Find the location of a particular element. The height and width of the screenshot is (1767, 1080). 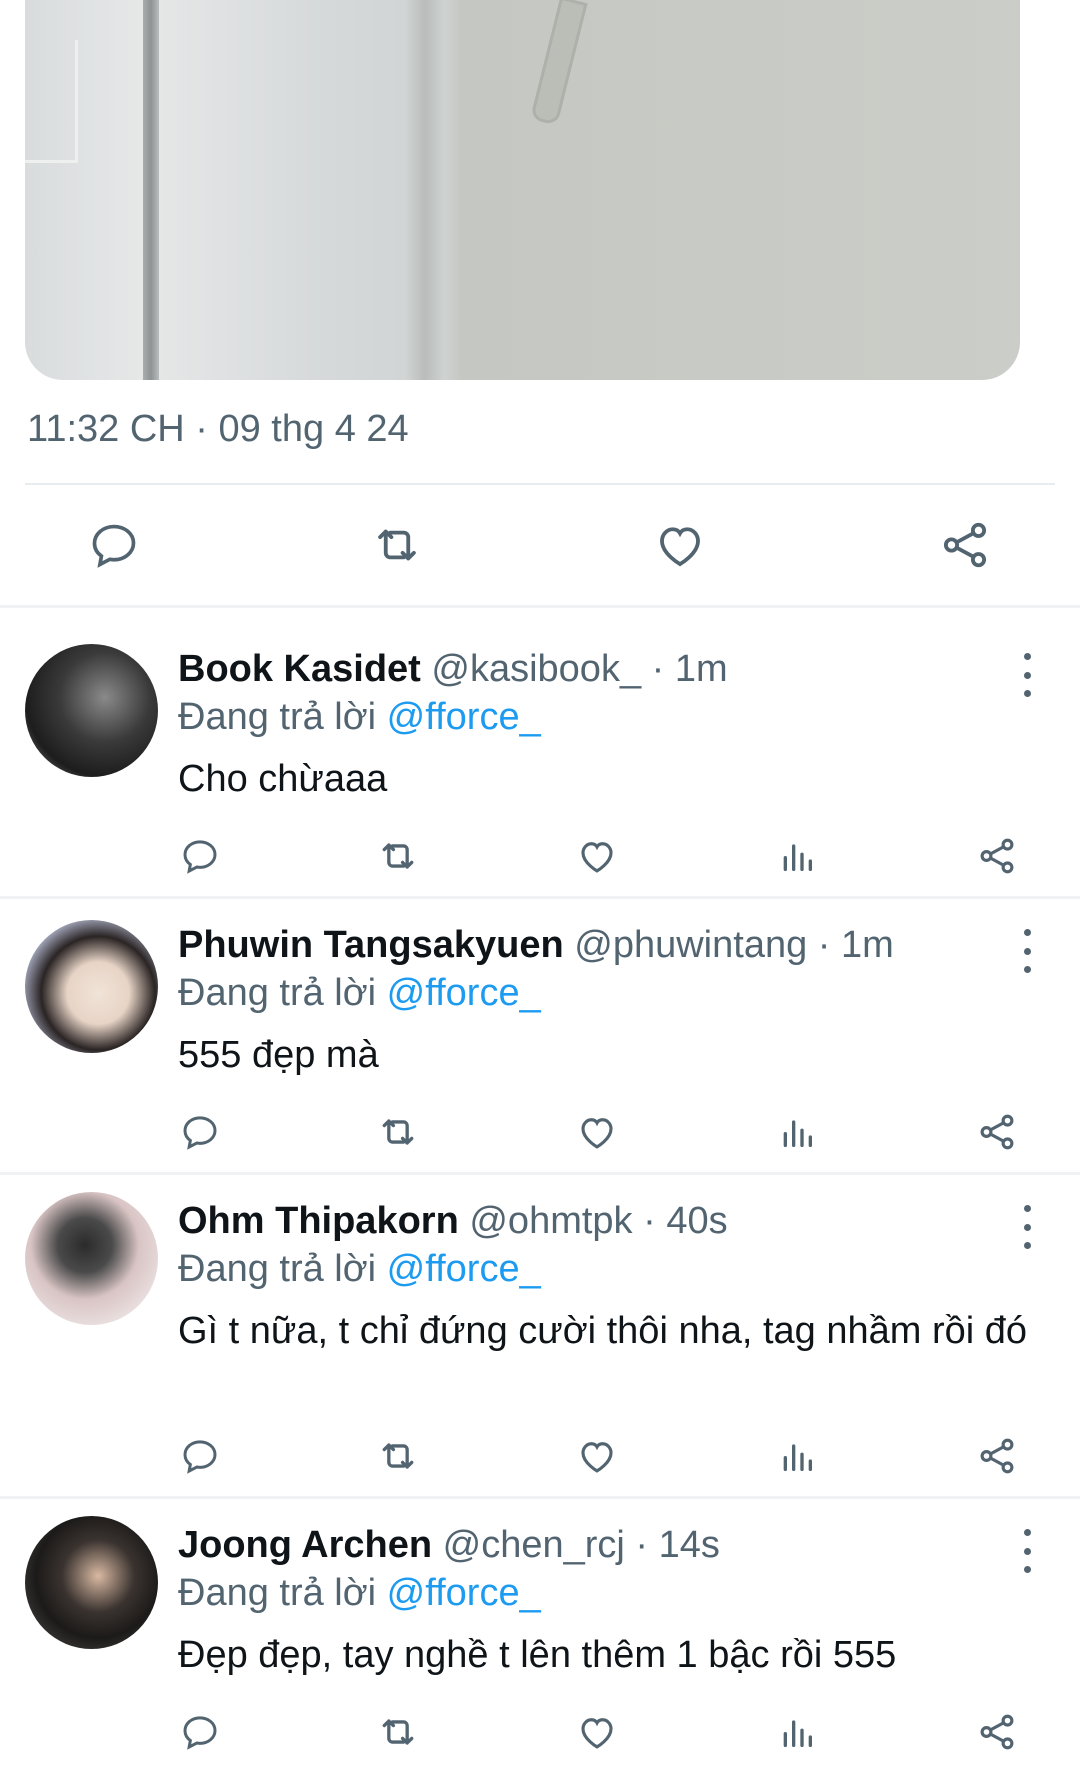

display-name: Book Kasidet is located at coordinates (299, 669).